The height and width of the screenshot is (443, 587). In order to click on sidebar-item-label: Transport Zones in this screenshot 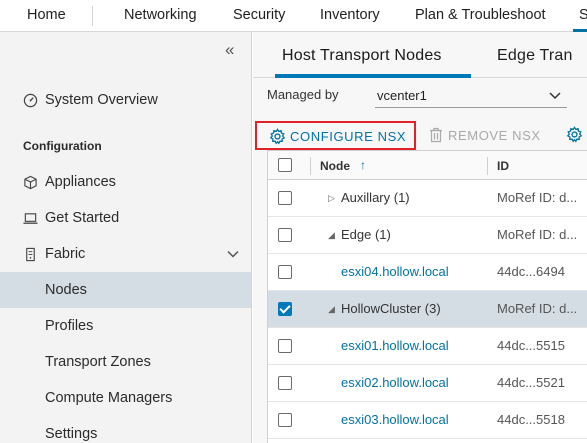, I will do `click(98, 362)`.